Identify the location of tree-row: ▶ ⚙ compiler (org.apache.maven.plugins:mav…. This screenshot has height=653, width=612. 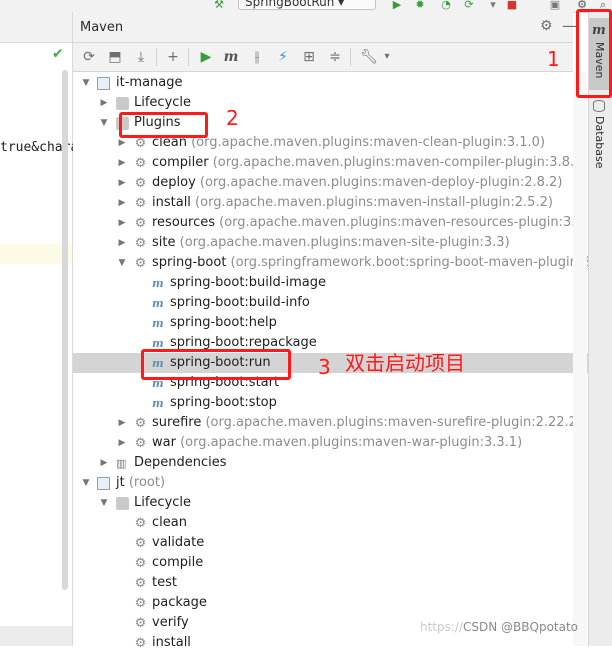
(330, 163).